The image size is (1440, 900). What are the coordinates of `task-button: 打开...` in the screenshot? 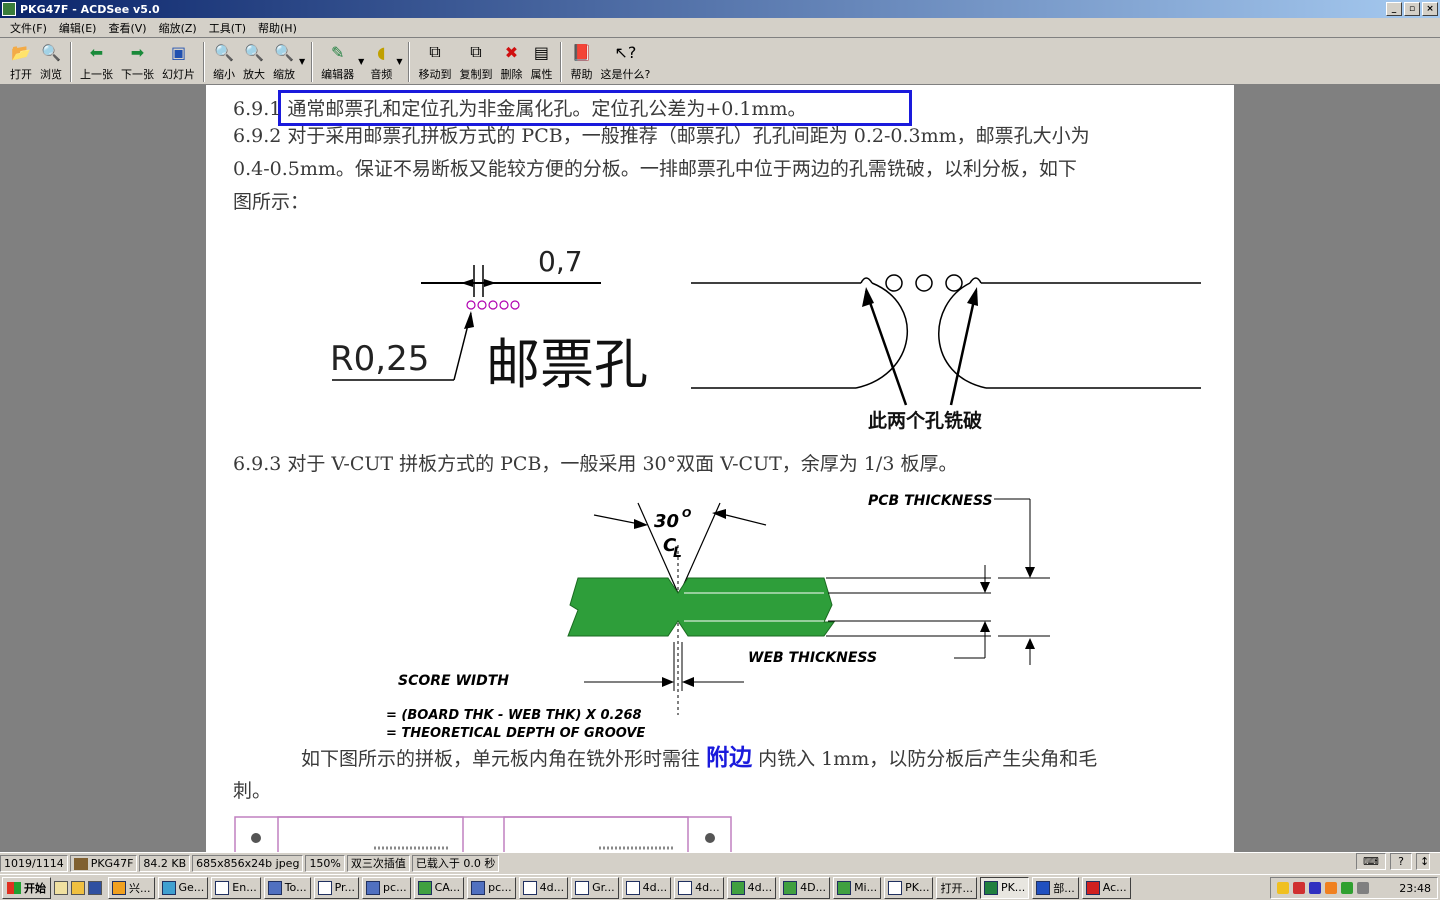 It's located at (956, 887).